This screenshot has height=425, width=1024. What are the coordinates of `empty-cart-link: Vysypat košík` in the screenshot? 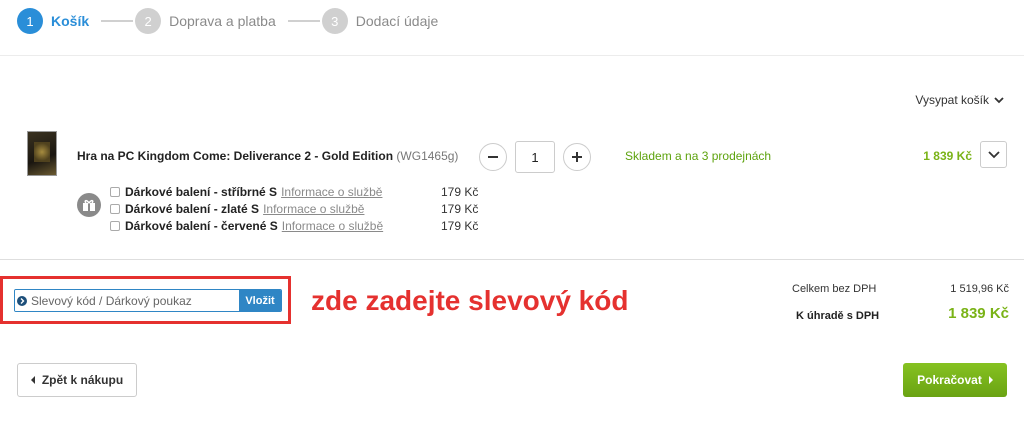 It's located at (959, 100).